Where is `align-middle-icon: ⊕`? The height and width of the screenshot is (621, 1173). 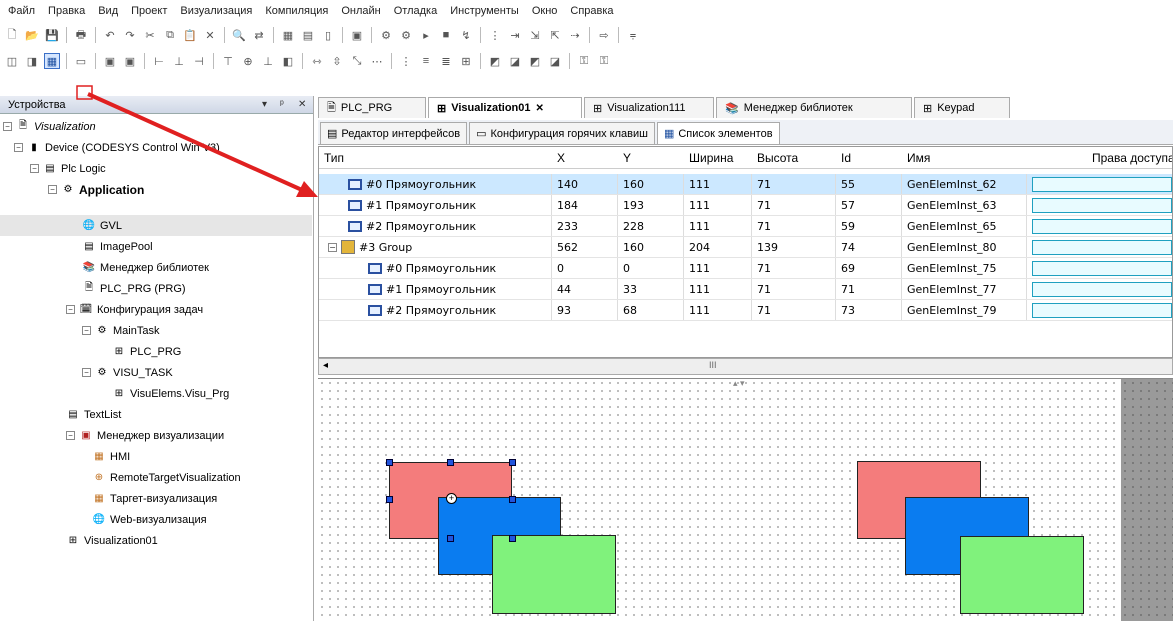
align-middle-icon: ⊕ is located at coordinates (248, 61).